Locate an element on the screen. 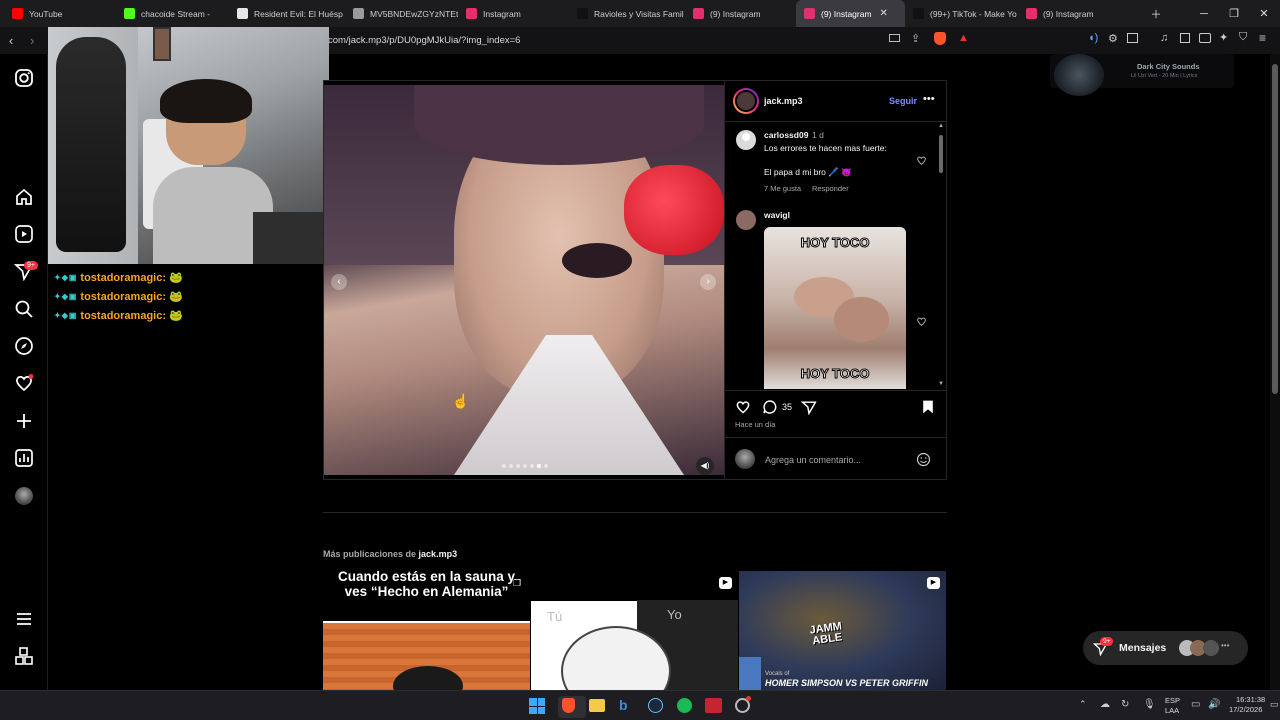 This screenshot has width=1280, height=720. comment-username: wavigl is located at coordinates (777, 215).